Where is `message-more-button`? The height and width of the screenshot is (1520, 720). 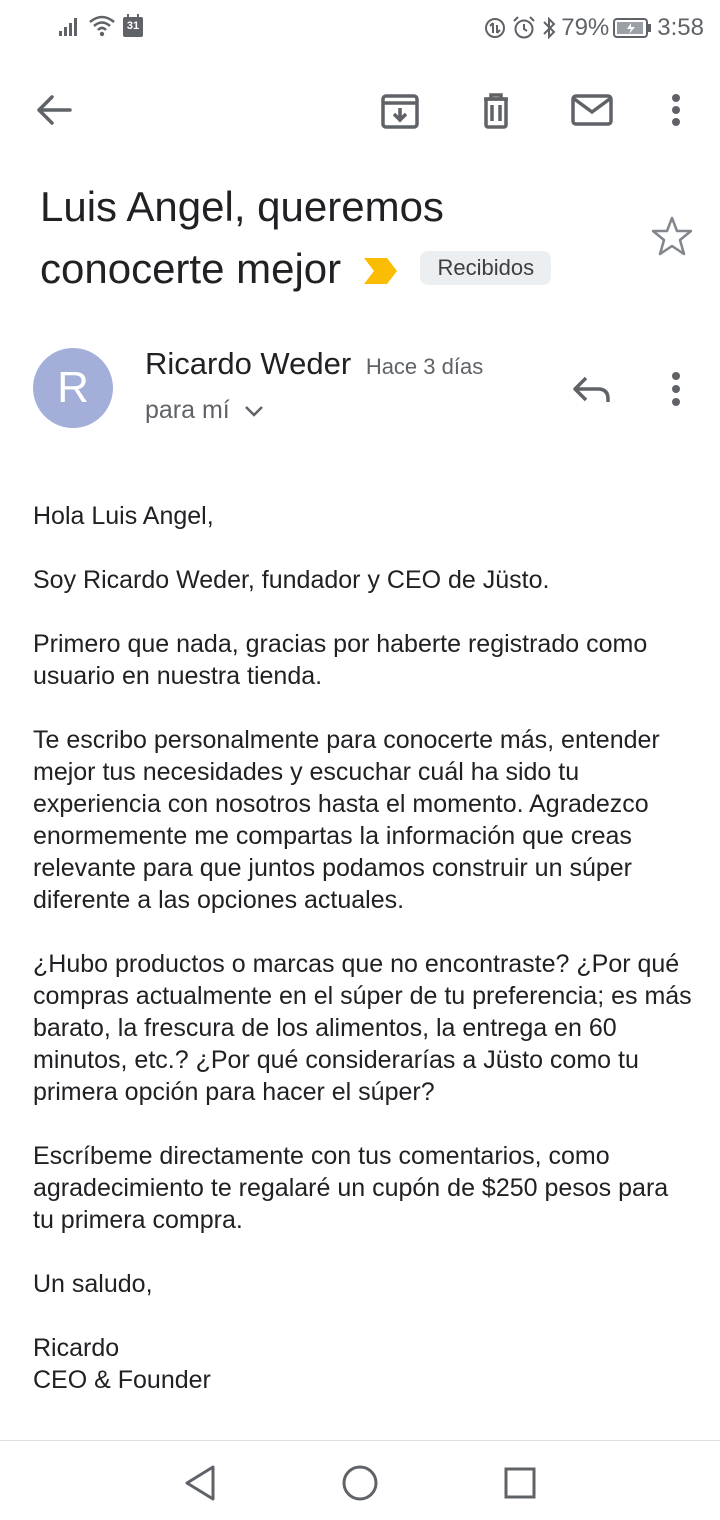
message-more-button is located at coordinates (676, 390).